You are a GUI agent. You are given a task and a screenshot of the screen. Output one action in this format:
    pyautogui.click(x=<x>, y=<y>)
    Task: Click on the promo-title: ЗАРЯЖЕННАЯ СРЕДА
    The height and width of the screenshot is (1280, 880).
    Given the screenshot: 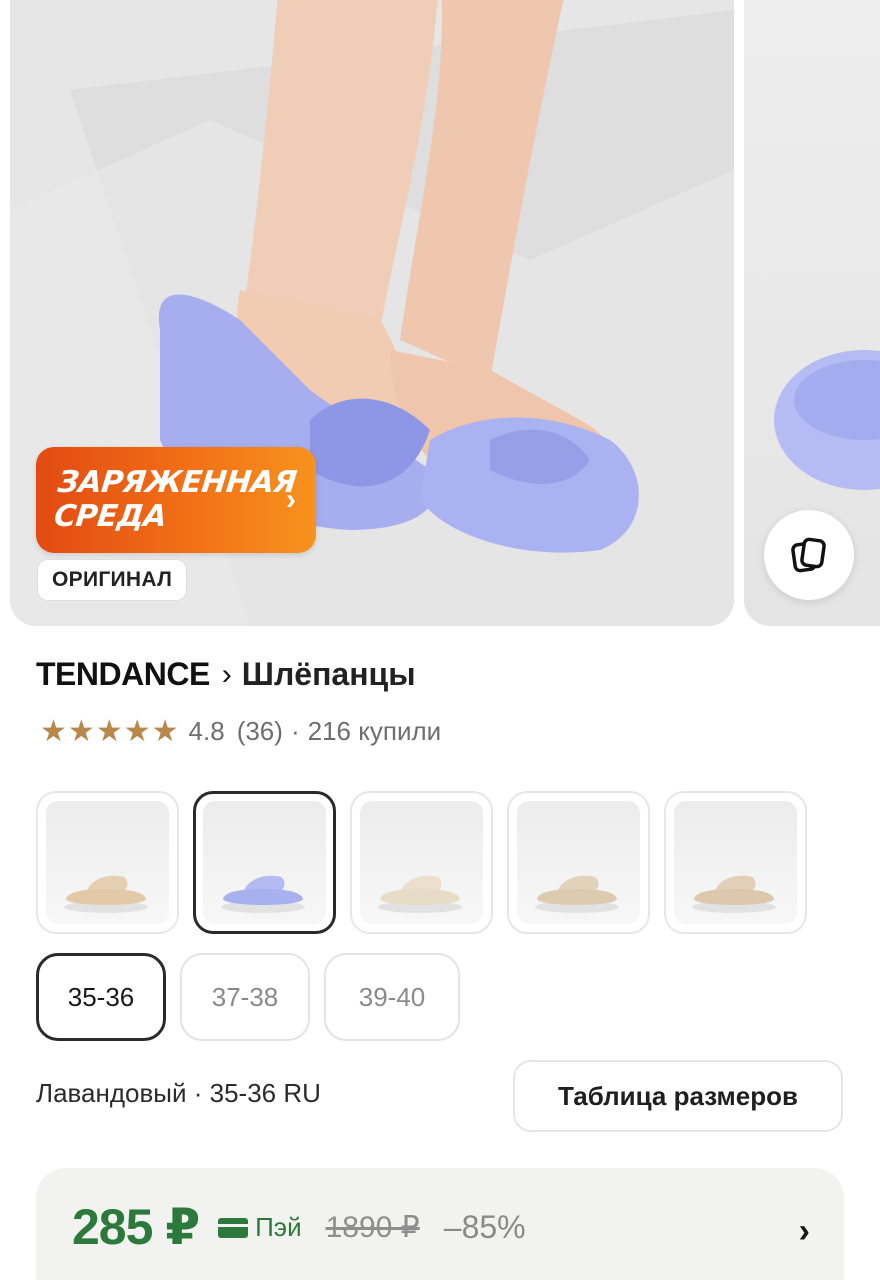 What is the action you would take?
    pyautogui.click(x=175, y=499)
    